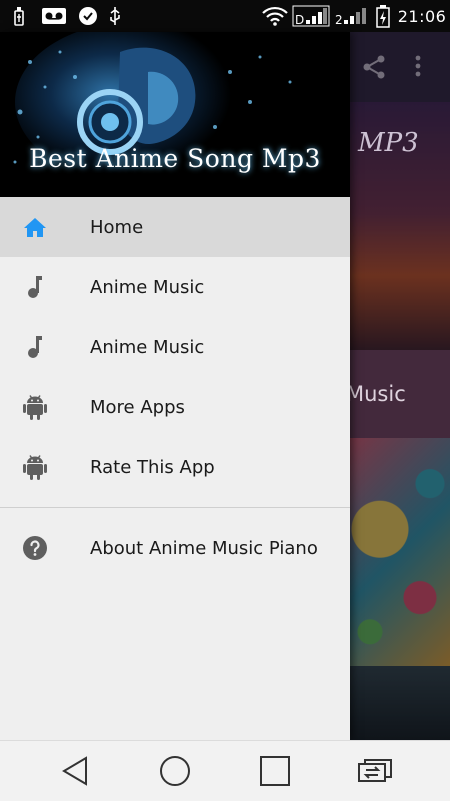  I want to click on drawer-item-about: About Anime Music Piano, so click(175, 548).